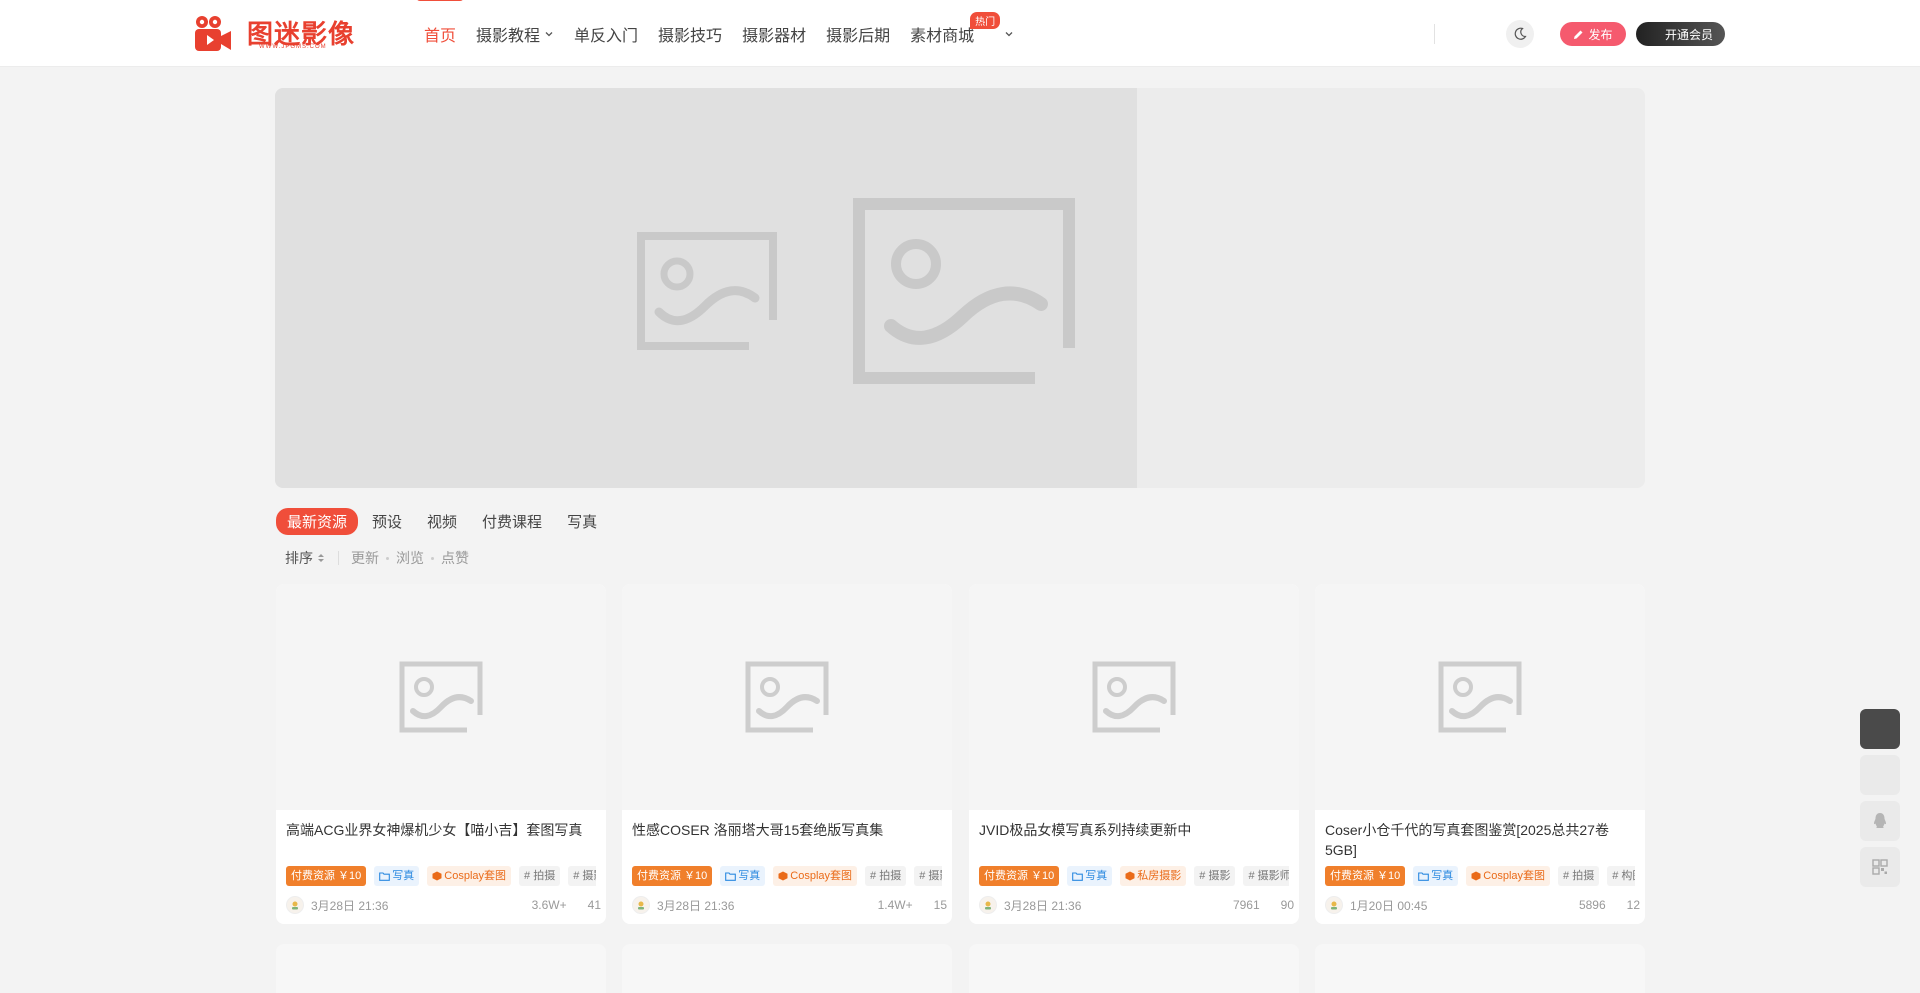 The width and height of the screenshot is (1920, 993). Describe the element at coordinates (387, 558) in the screenshot. I see `dot-separator` at that location.